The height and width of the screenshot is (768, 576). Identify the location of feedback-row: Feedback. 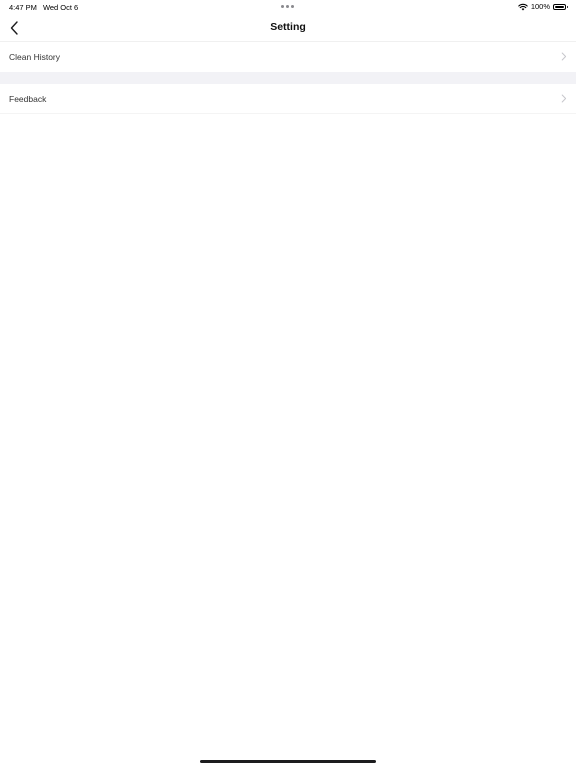
(288, 99).